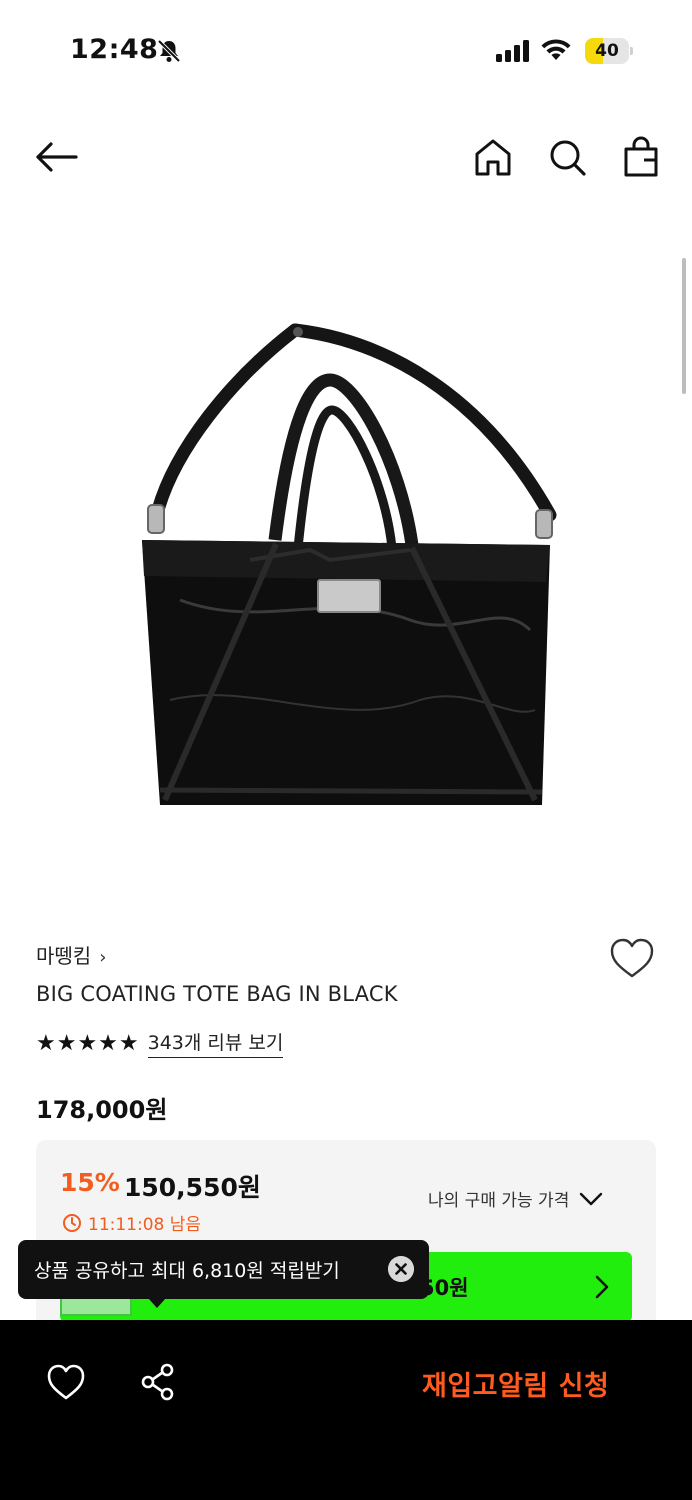 The height and width of the screenshot is (1500, 692). What do you see at coordinates (145, 1225) in the screenshot?
I see `timer-text: 11:11:08 남음` at bounding box center [145, 1225].